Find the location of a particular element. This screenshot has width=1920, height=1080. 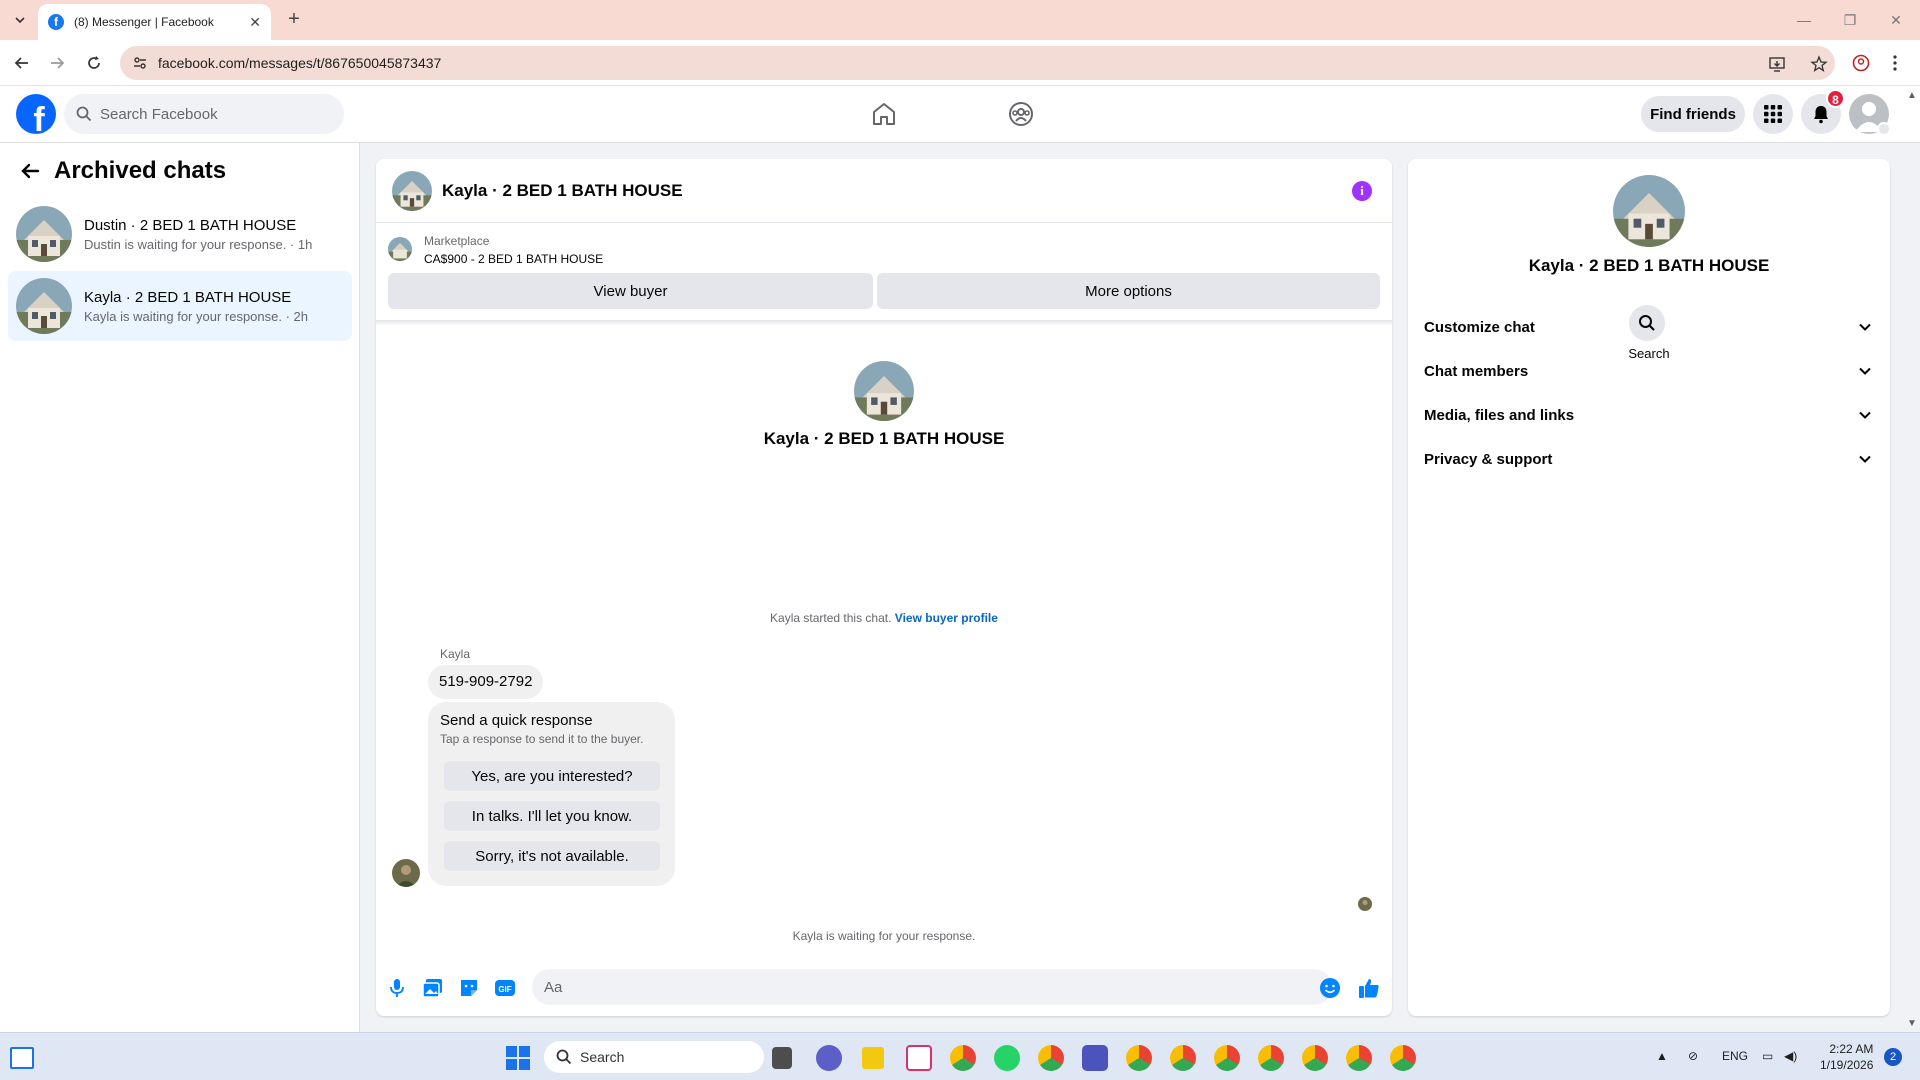

install-app-icon is located at coordinates (1777, 64).